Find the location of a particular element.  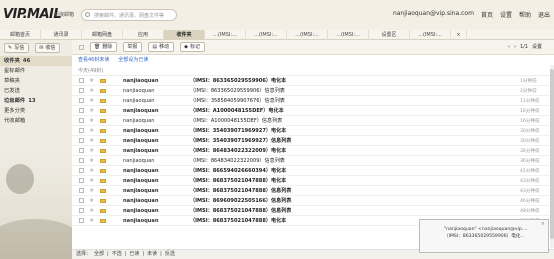

link-home: 首页 is located at coordinates (487, 14).